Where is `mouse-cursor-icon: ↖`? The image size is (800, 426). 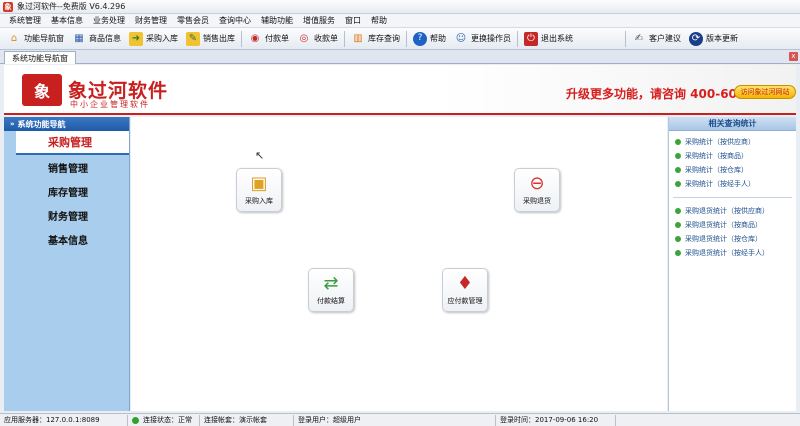
mouse-cursor-icon: ↖ is located at coordinates (260, 155).